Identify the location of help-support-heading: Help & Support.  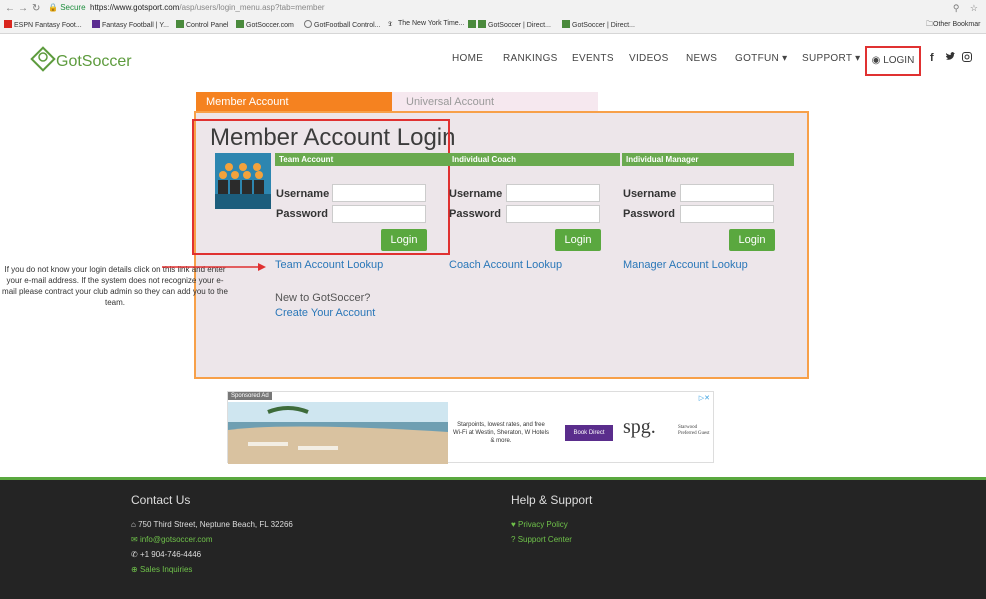
(552, 500).